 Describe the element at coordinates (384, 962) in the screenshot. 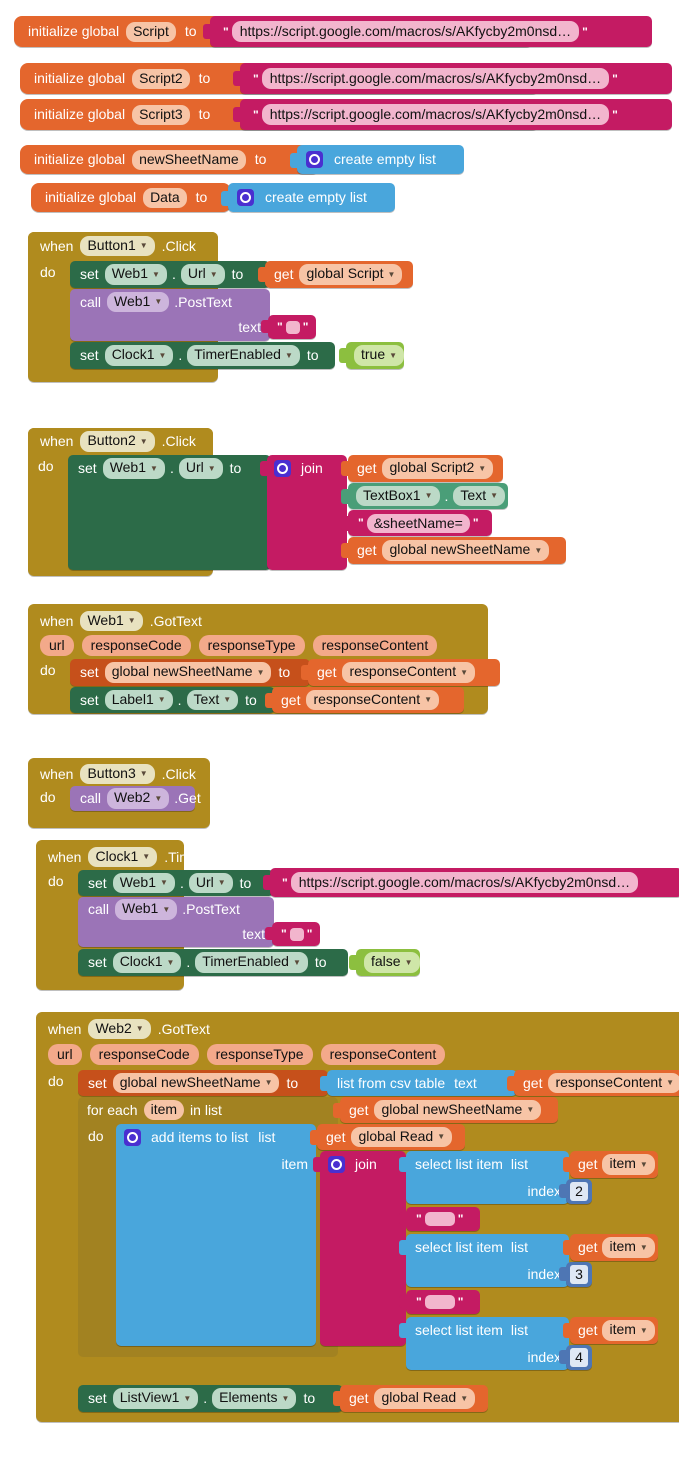

I see `logic-false-block: false ▼` at that location.